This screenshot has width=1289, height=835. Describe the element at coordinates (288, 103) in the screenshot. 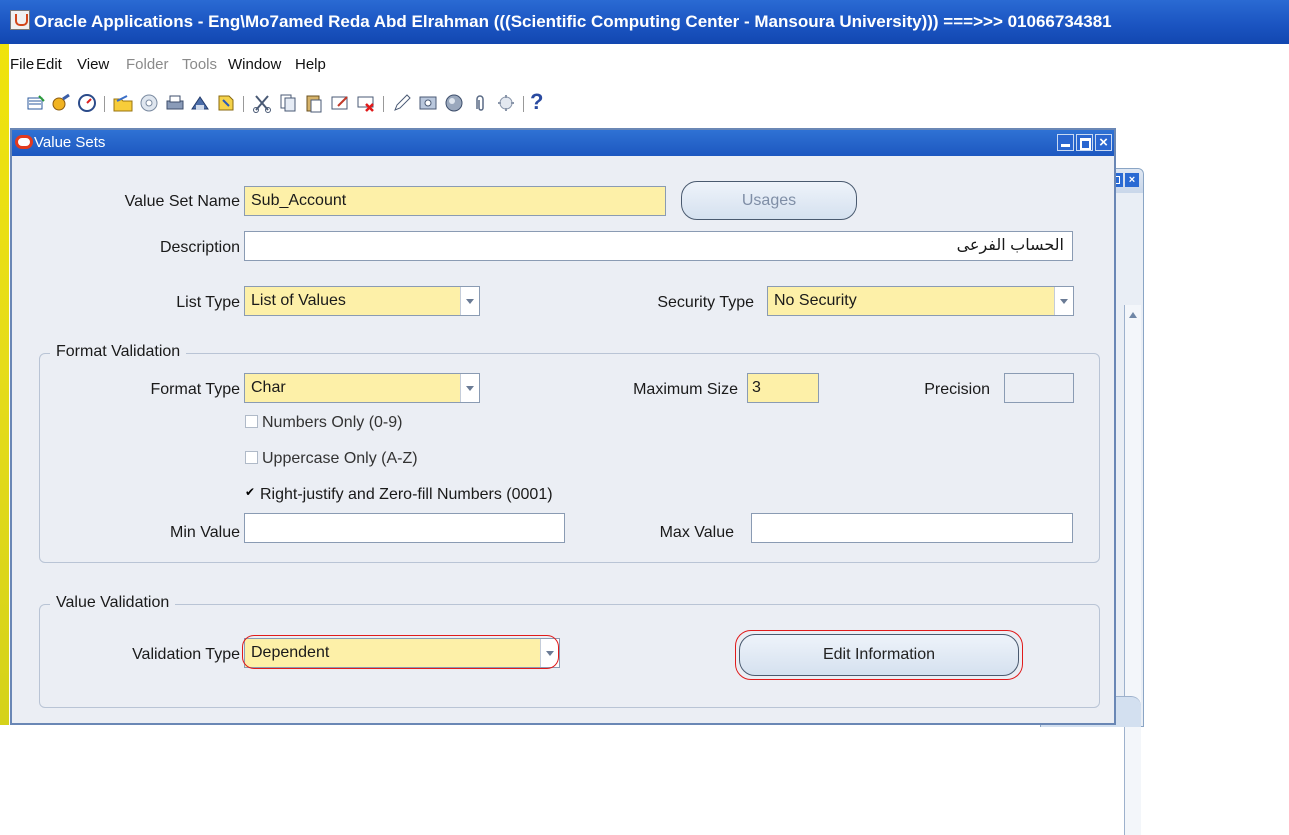

I see `copy-icon` at that location.